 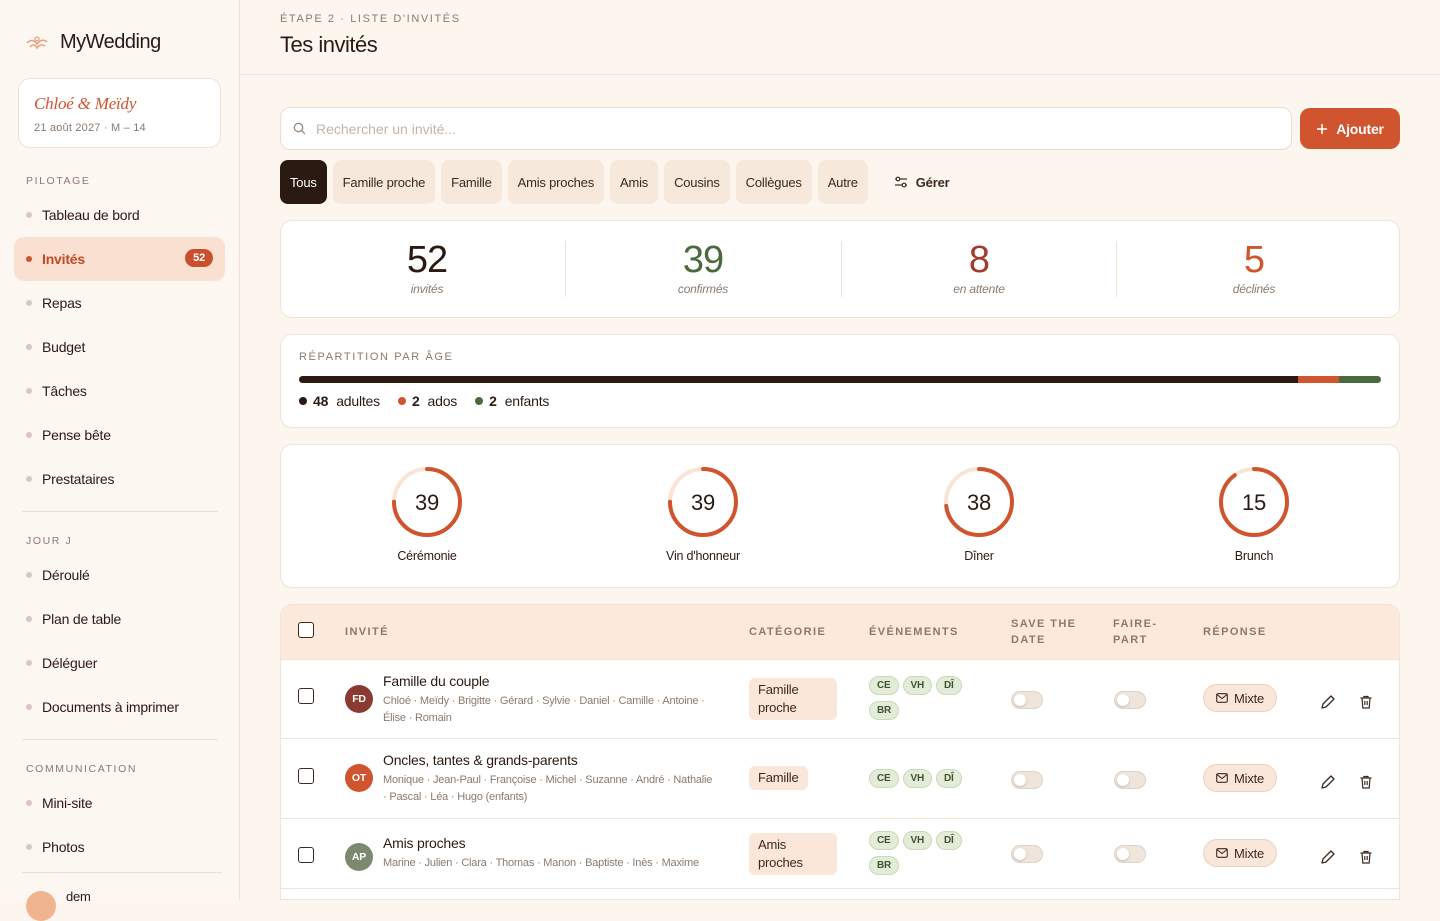 What do you see at coordinates (119, 259) in the screenshot?
I see `sidebar-item-guests: Invités 52` at bounding box center [119, 259].